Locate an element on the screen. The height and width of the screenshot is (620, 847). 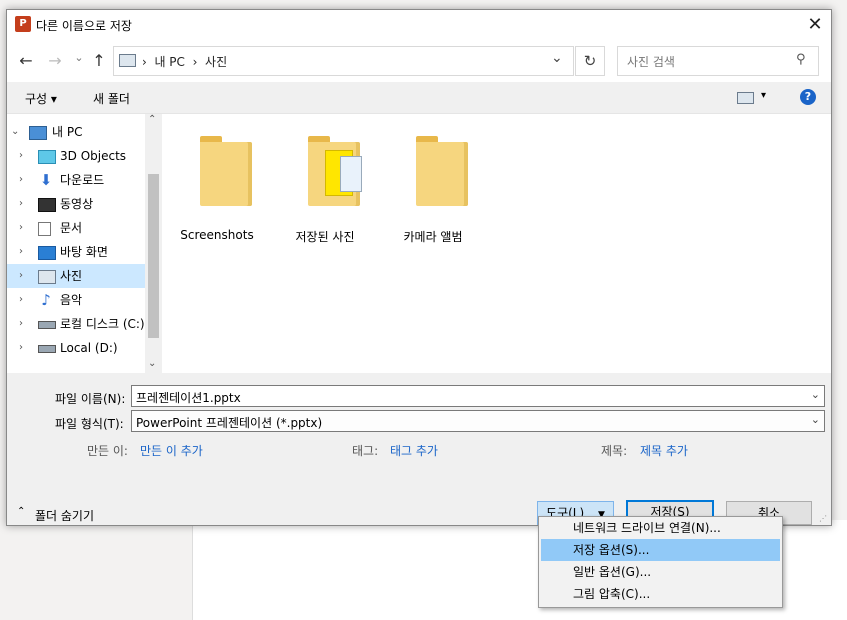
navigation-bar: ← → ⌄ ↑ › 내 PC › 사진 ⌄ ↻ 사진 검색 ⚲ is located at coordinates (419, 61).